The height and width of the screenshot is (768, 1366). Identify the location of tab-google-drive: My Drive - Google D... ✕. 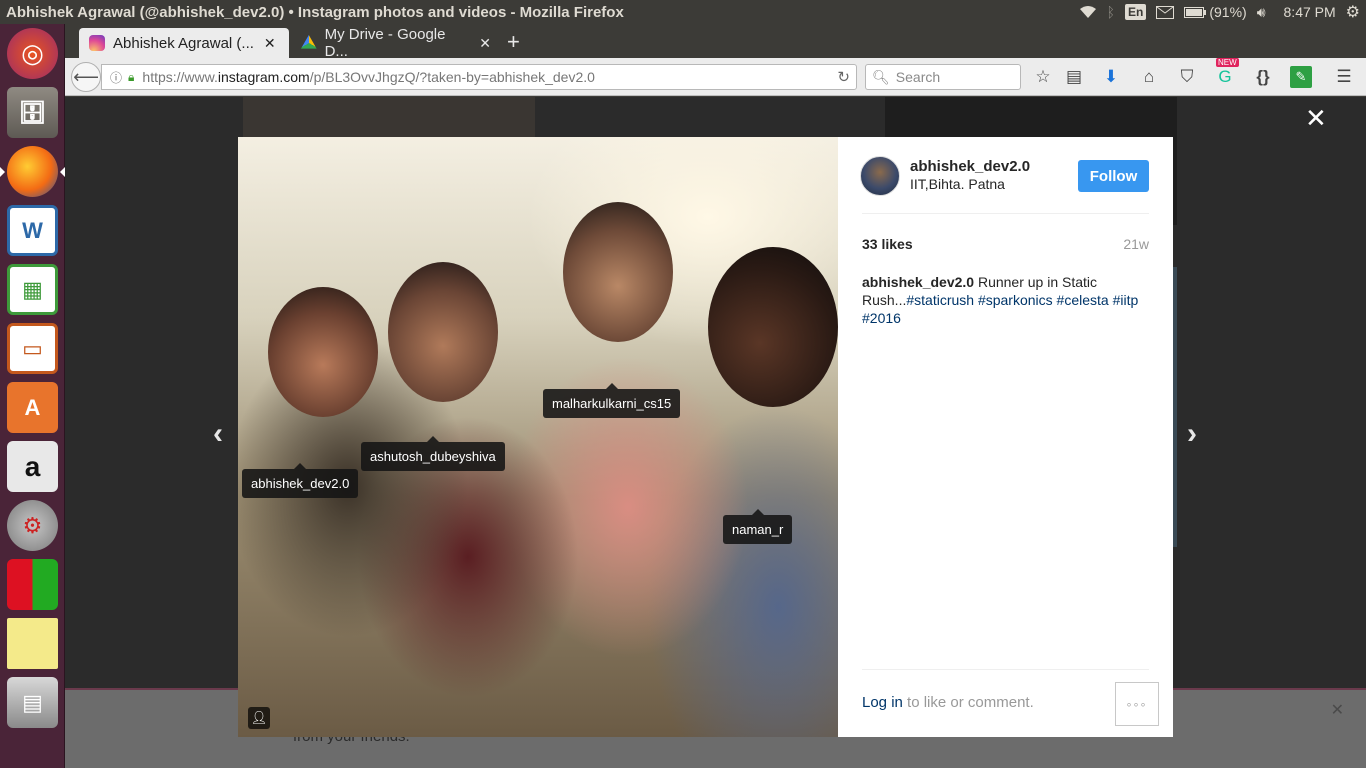
(396, 43).